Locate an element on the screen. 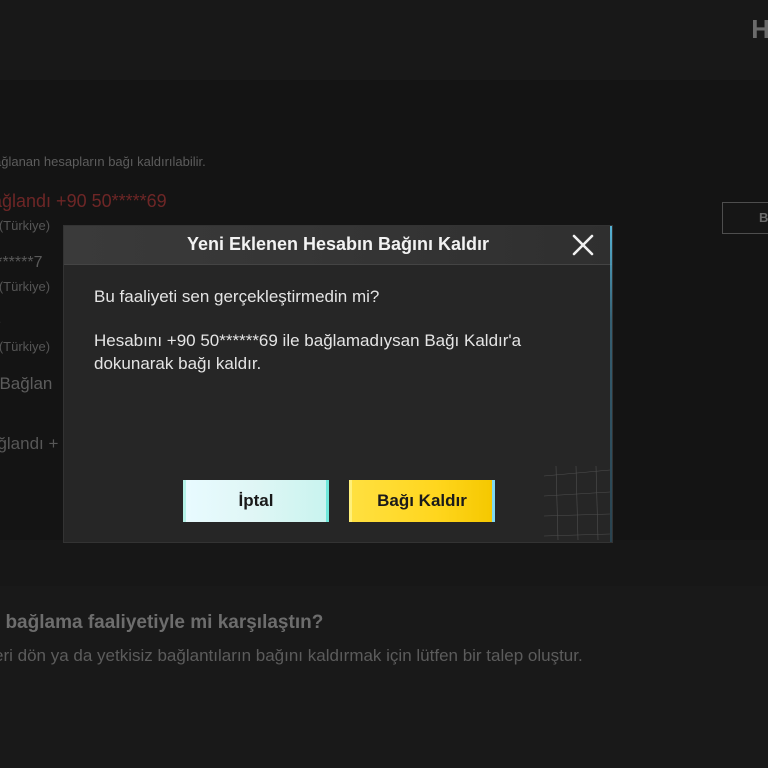 The width and height of the screenshot is (768, 768). panel-description: ağlanan hesapların bağı kaldırılabilir. is located at coordinates (103, 161).